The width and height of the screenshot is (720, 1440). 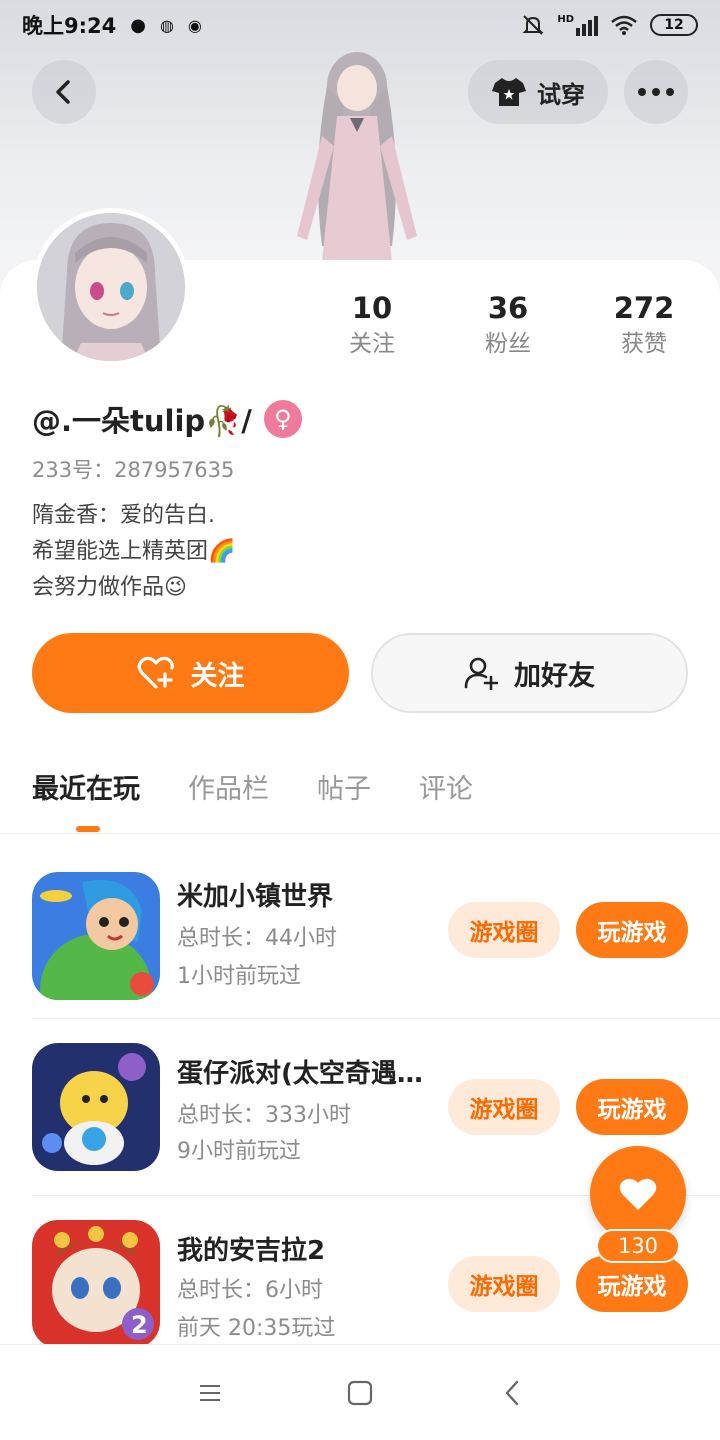 I want to click on bio-line: 希望能选上精英团🌈, so click(x=134, y=551).